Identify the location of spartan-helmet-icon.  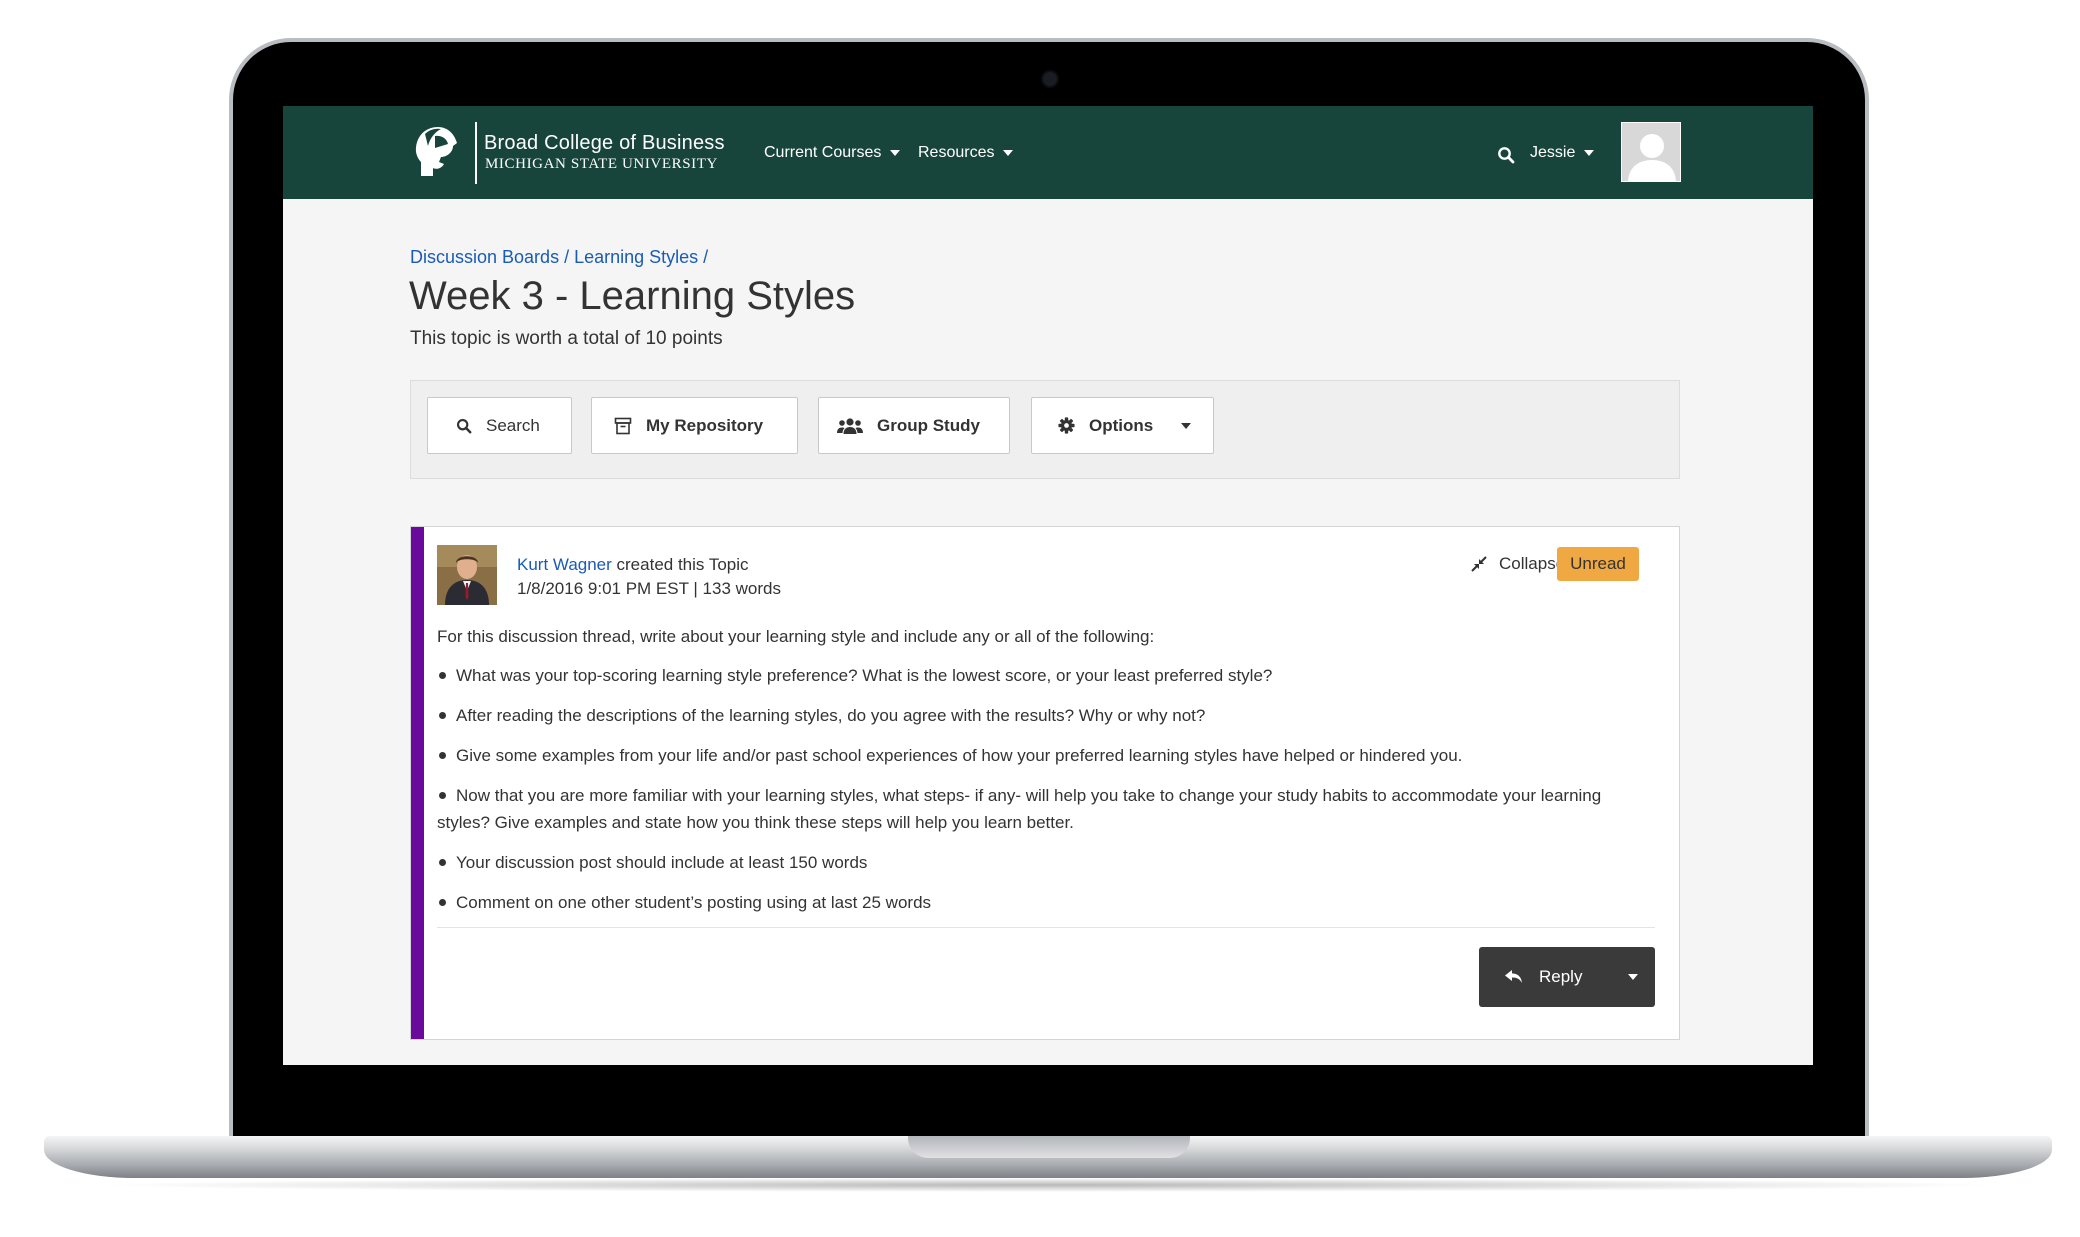
(436, 152).